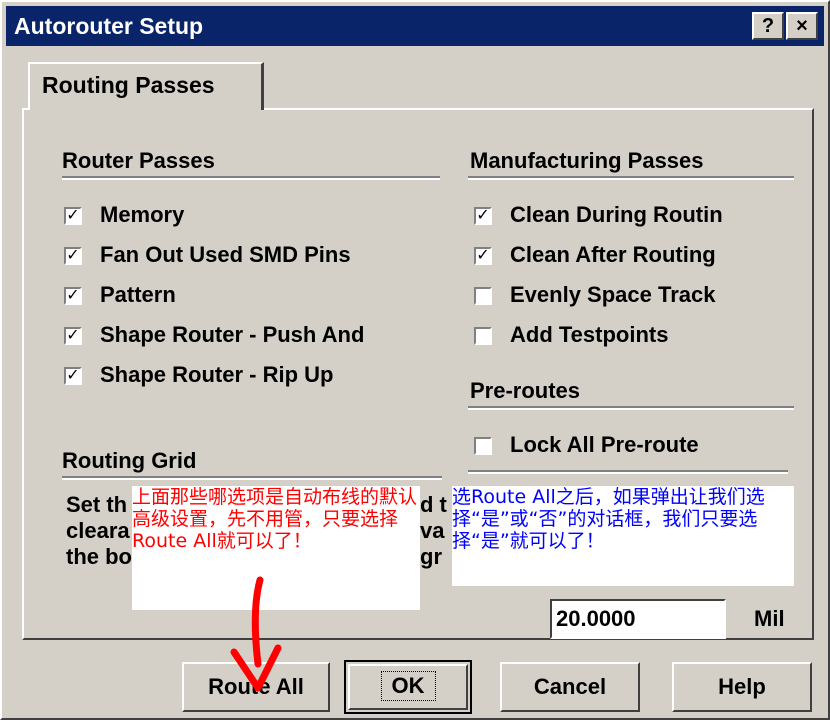  What do you see at coordinates (415, 26) in the screenshot?
I see `title-bar: Autorouter Setup ? ×` at bounding box center [415, 26].